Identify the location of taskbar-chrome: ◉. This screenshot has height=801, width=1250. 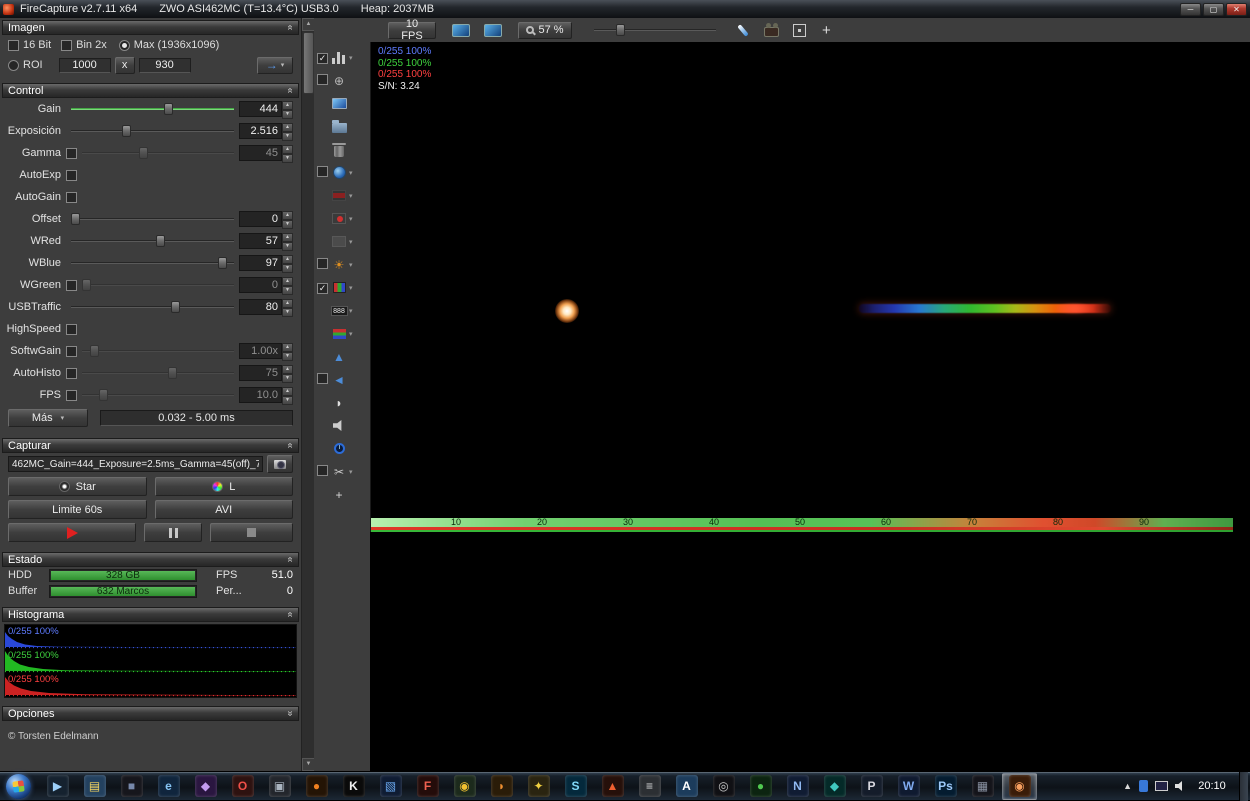
(464, 786).